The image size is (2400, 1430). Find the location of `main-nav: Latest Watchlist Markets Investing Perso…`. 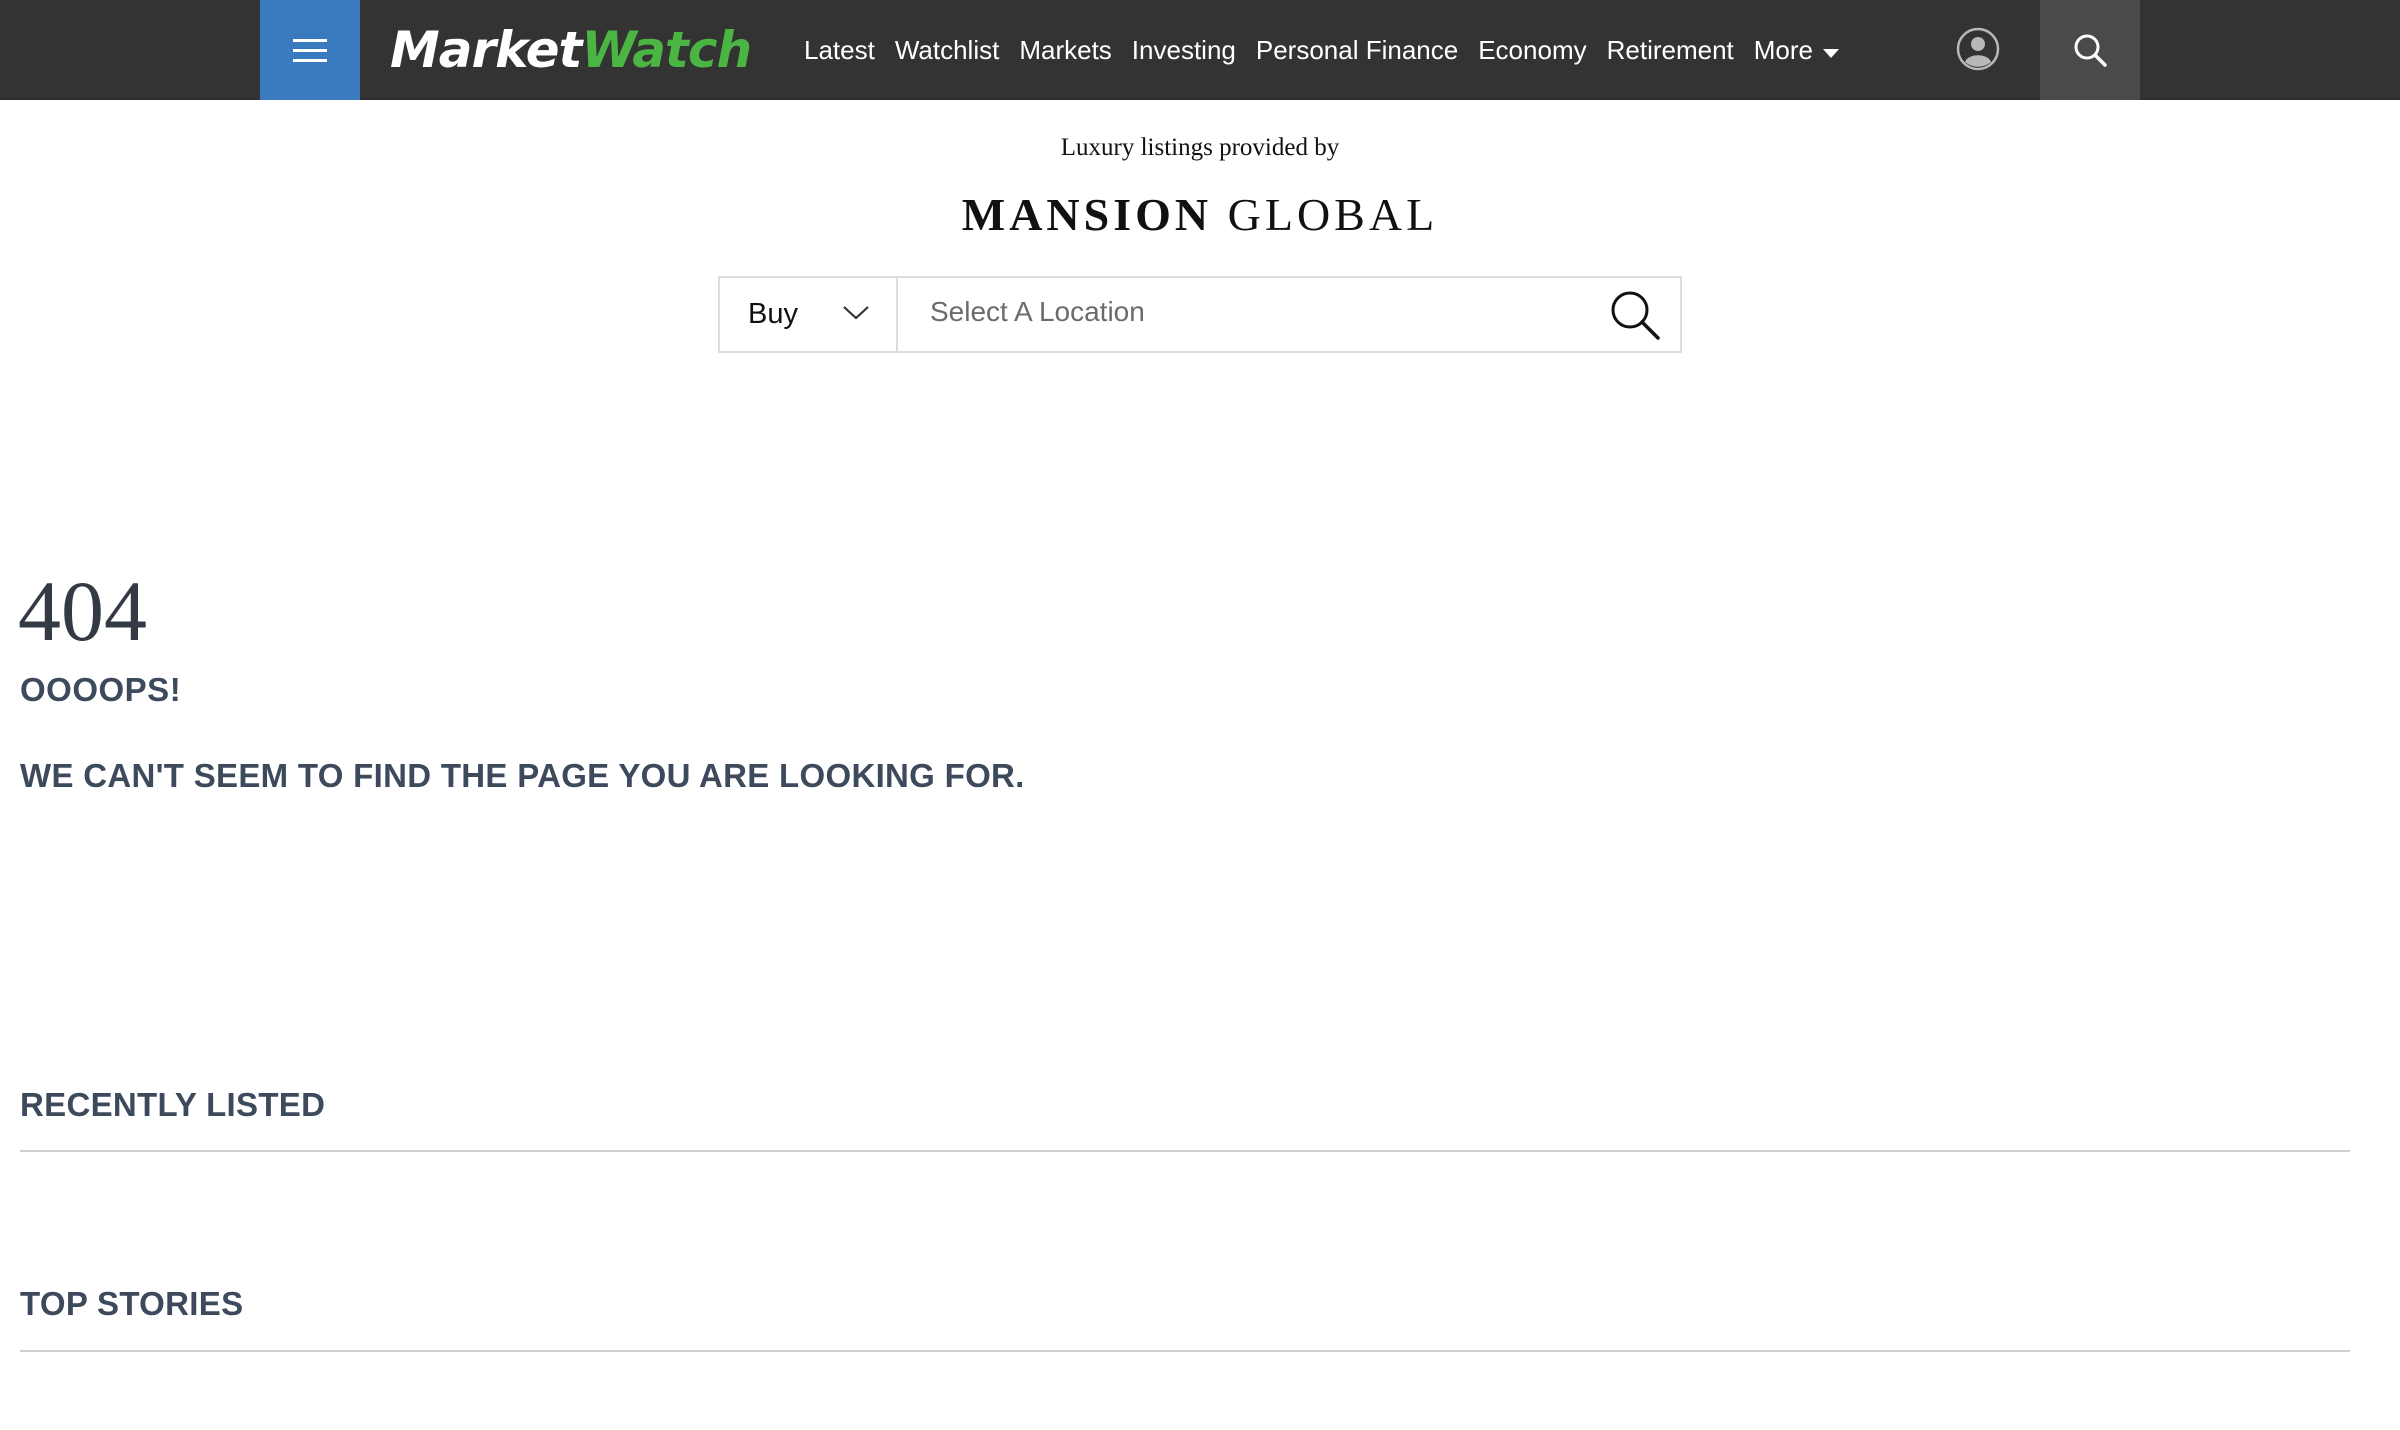

main-nav: Latest Watchlist Markets Investing Perso… is located at coordinates (1331, 50).